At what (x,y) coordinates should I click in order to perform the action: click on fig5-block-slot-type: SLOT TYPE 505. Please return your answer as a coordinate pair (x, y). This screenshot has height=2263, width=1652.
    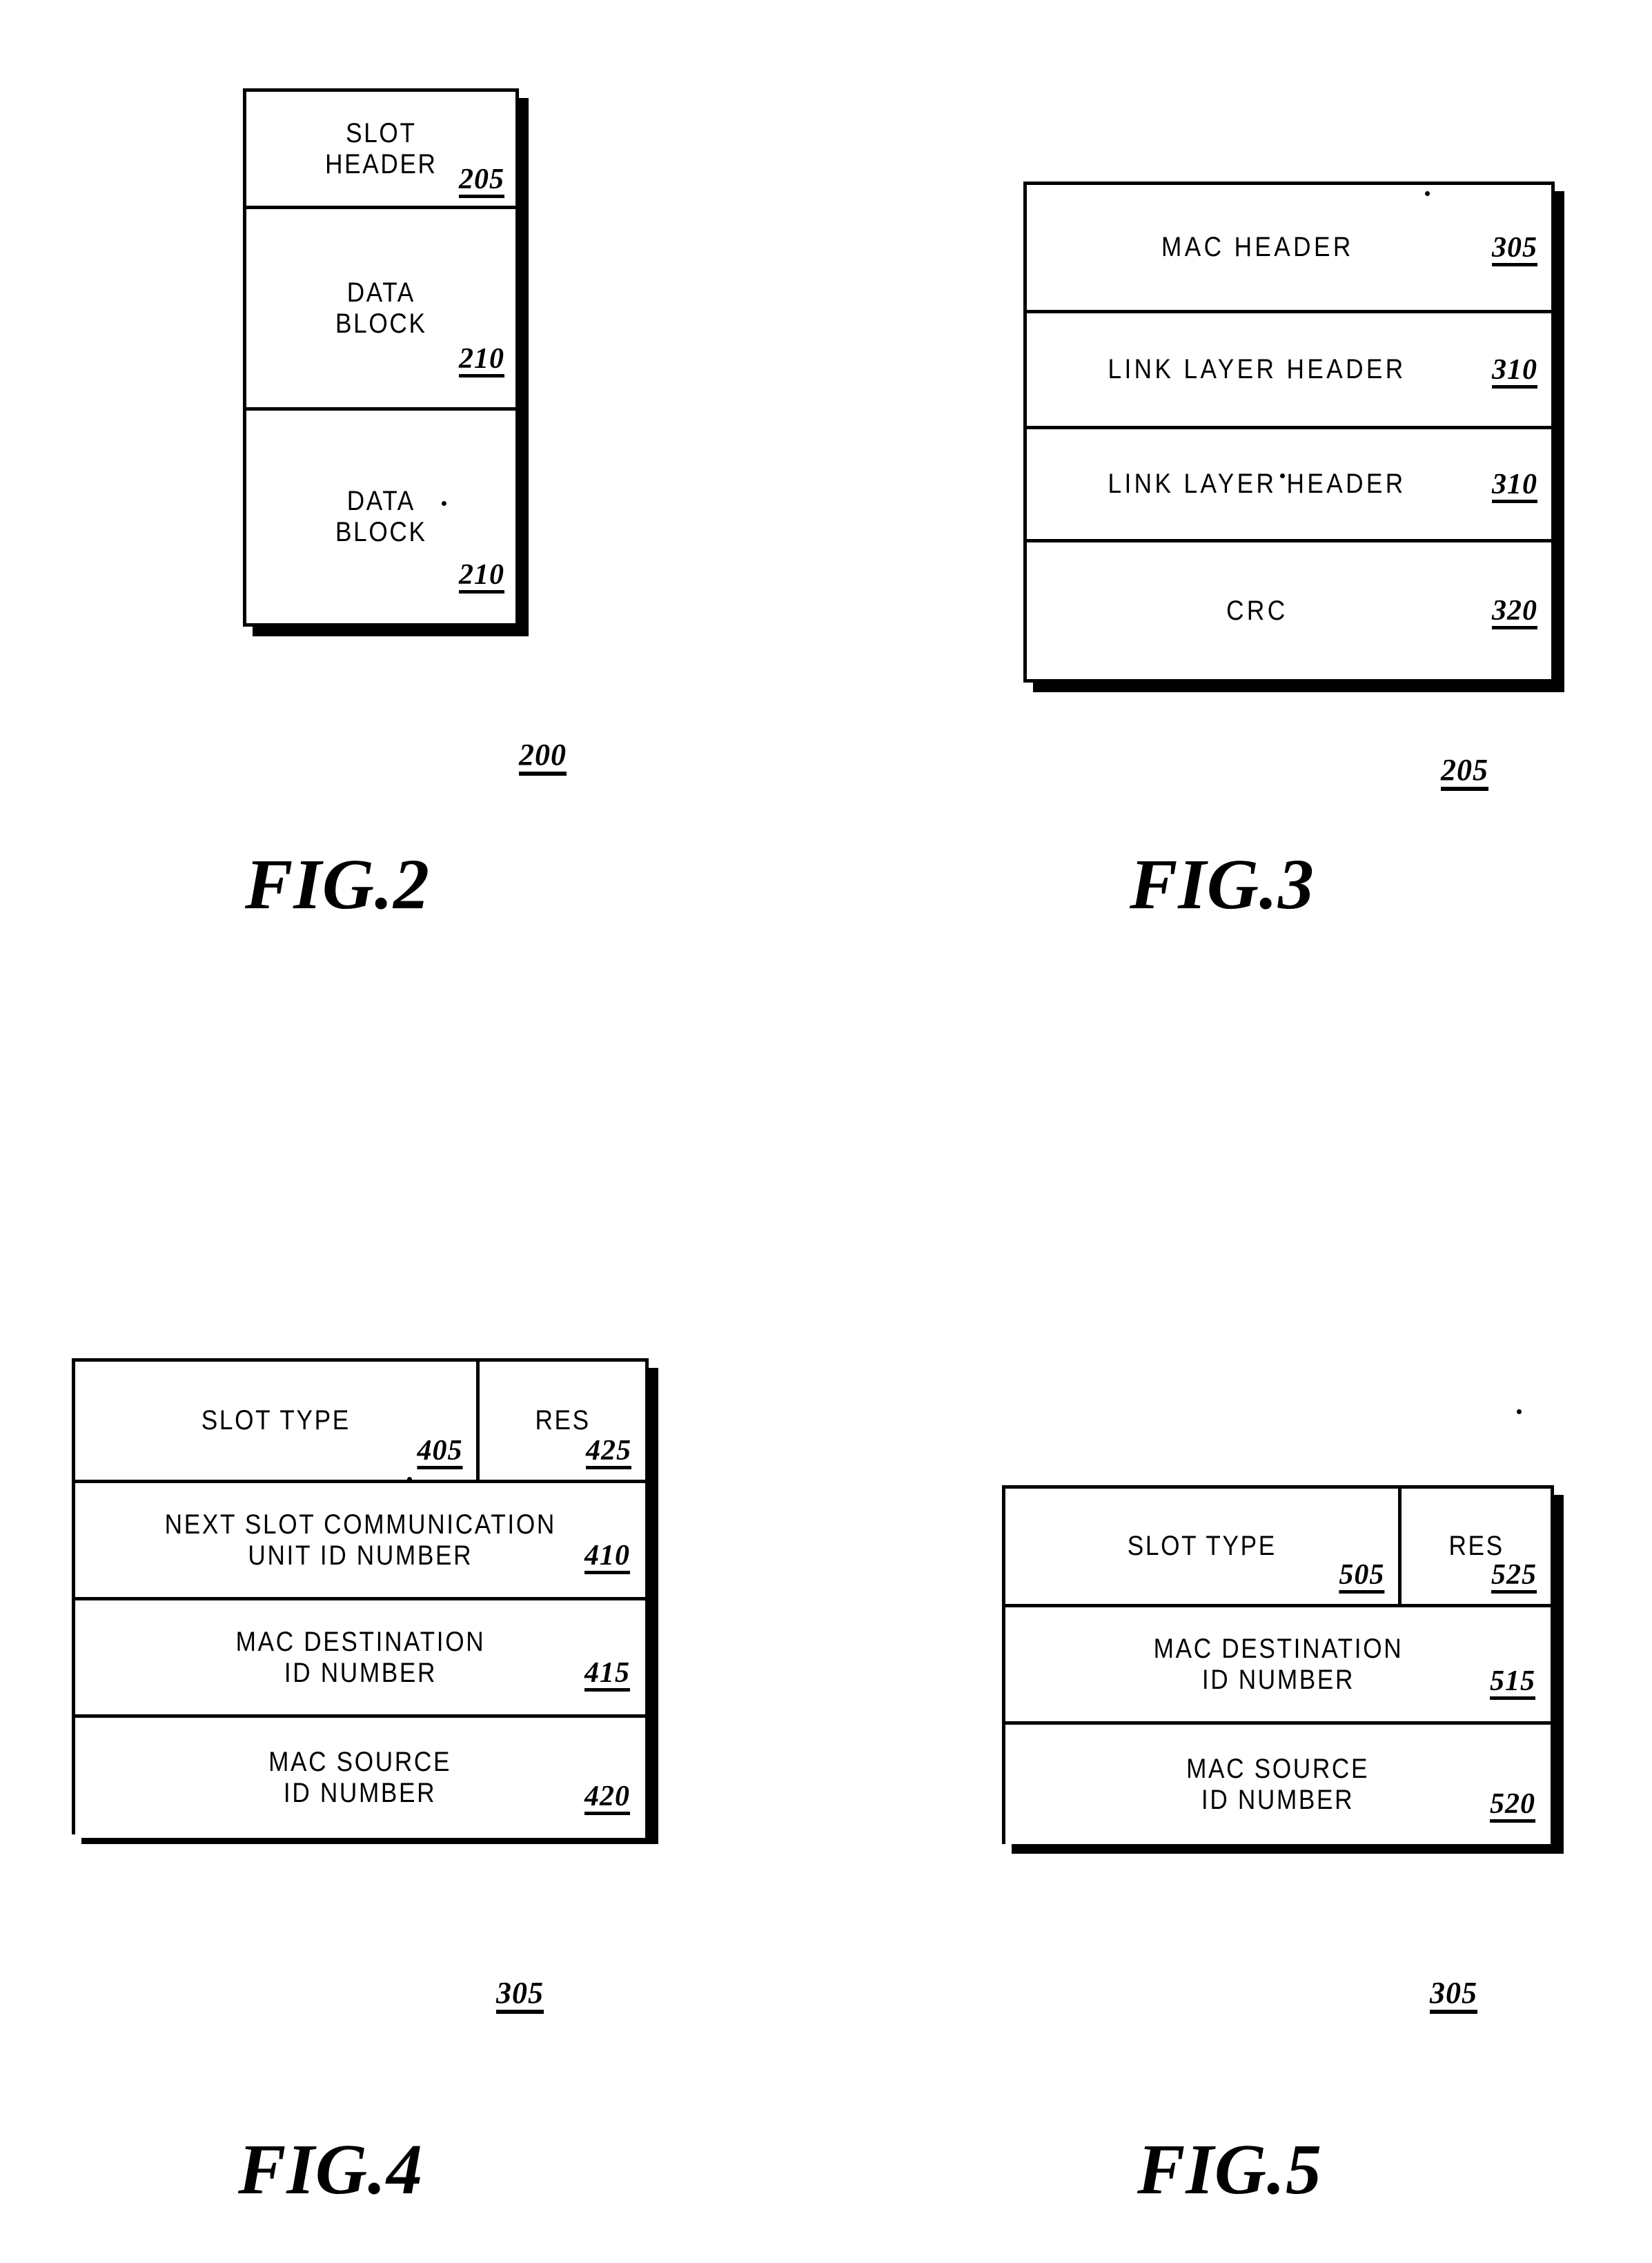
    Looking at the image, I should click on (1203, 1546).